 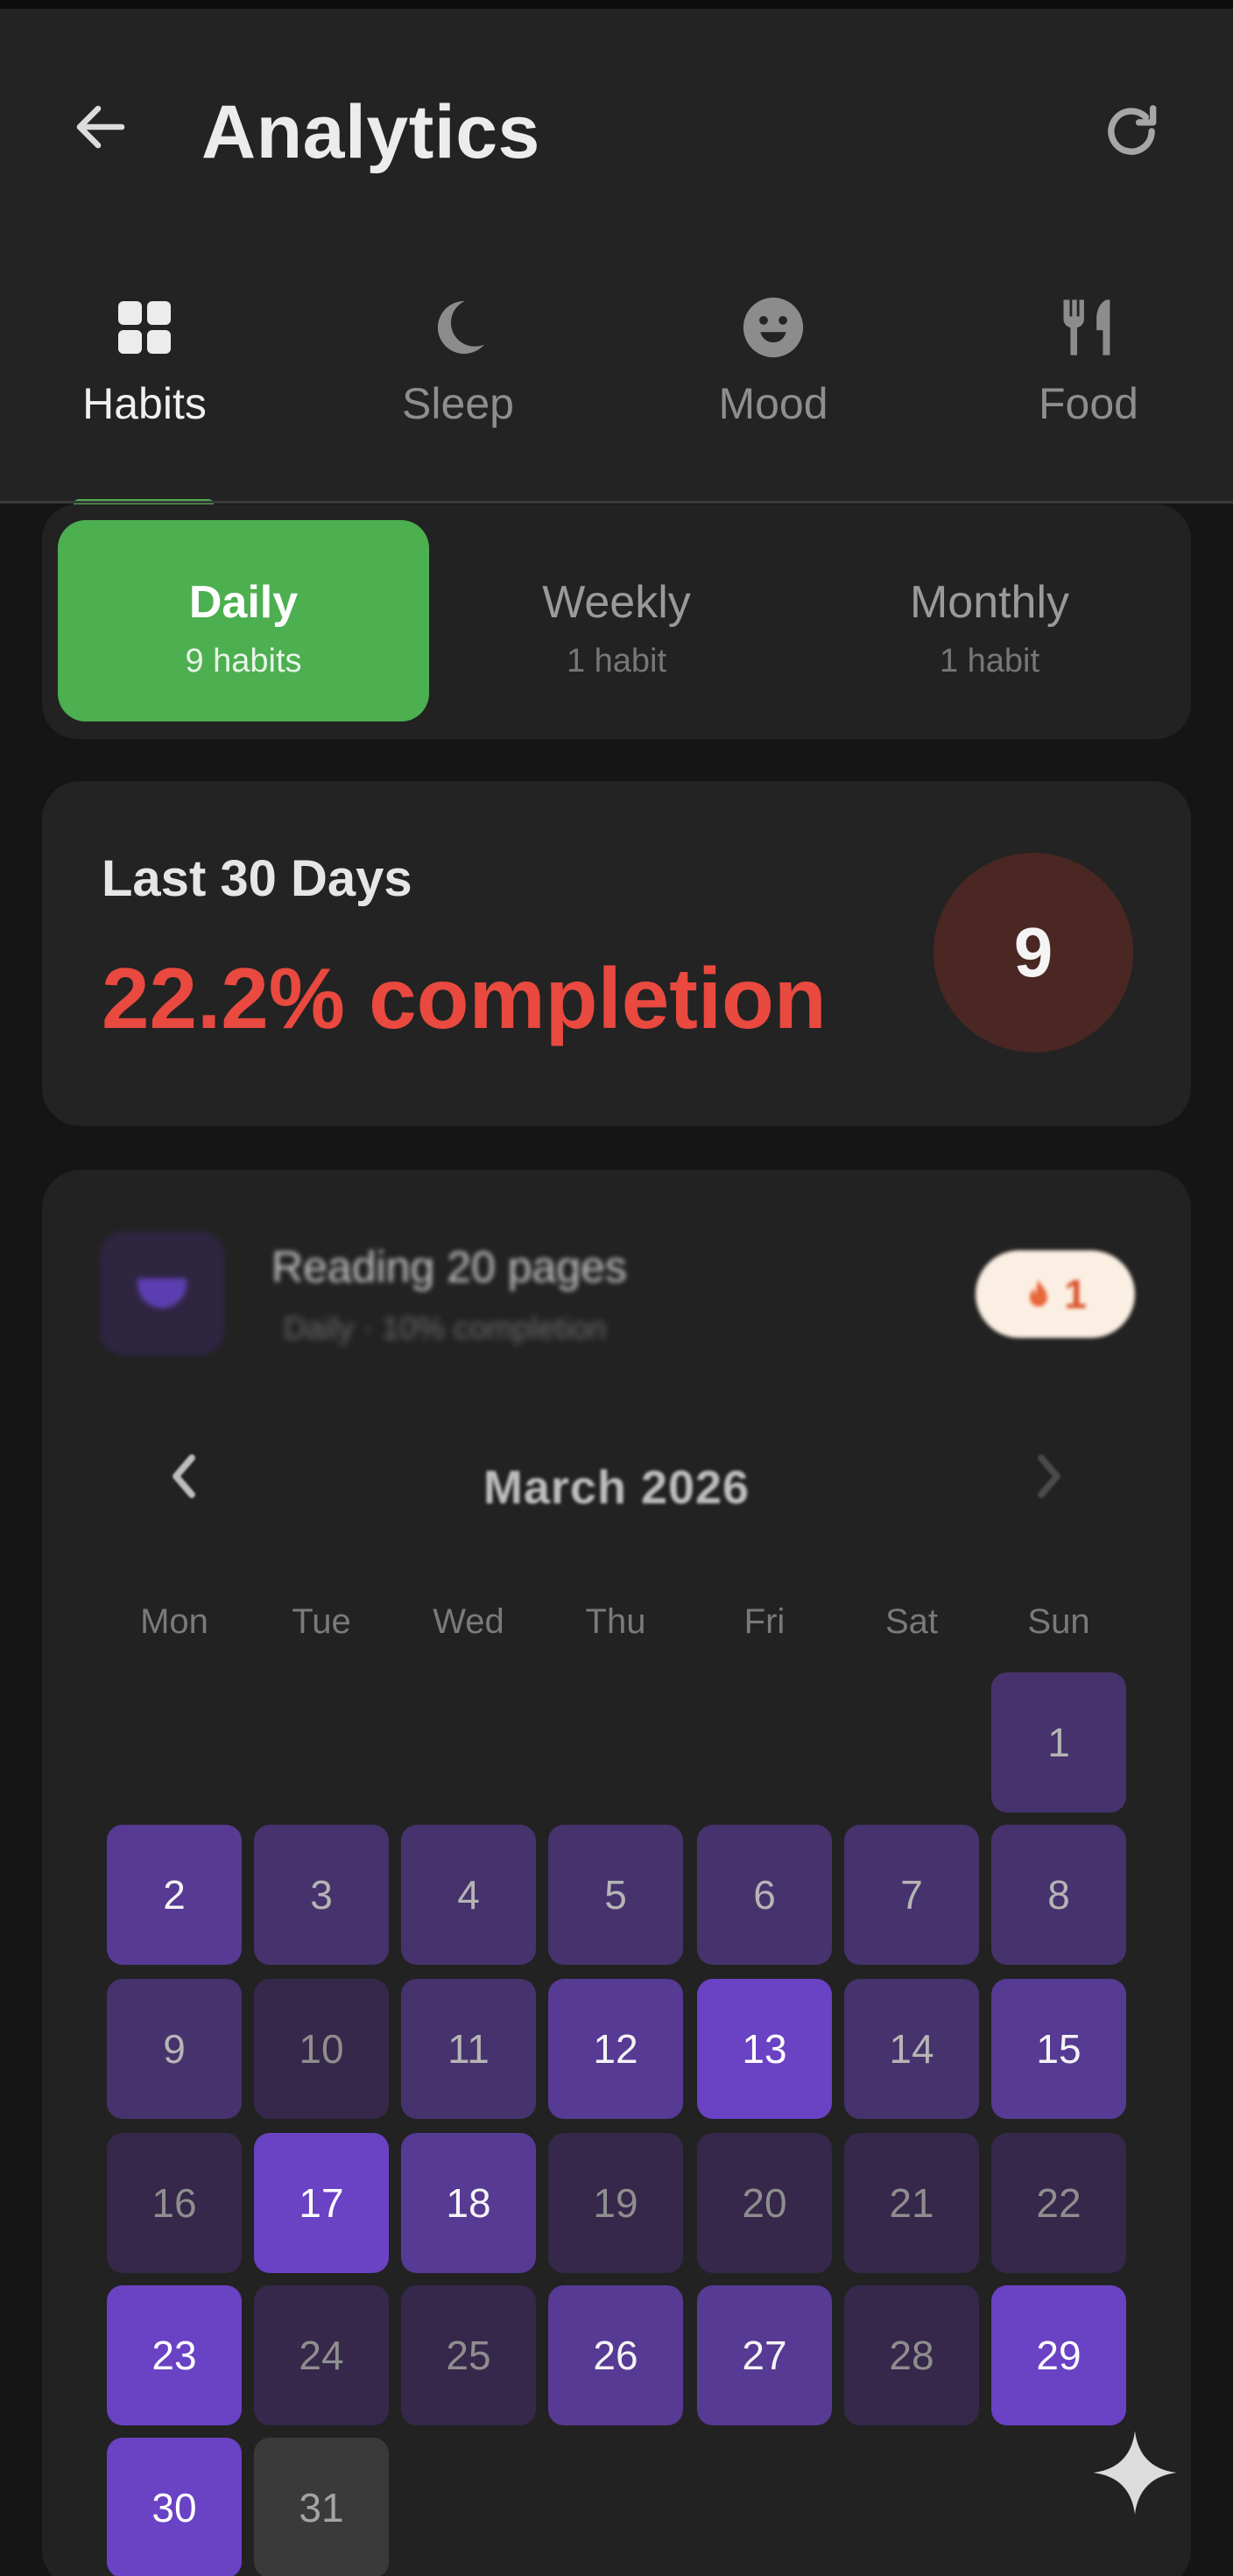 I want to click on tab-label: Sleep, so click(x=458, y=403).